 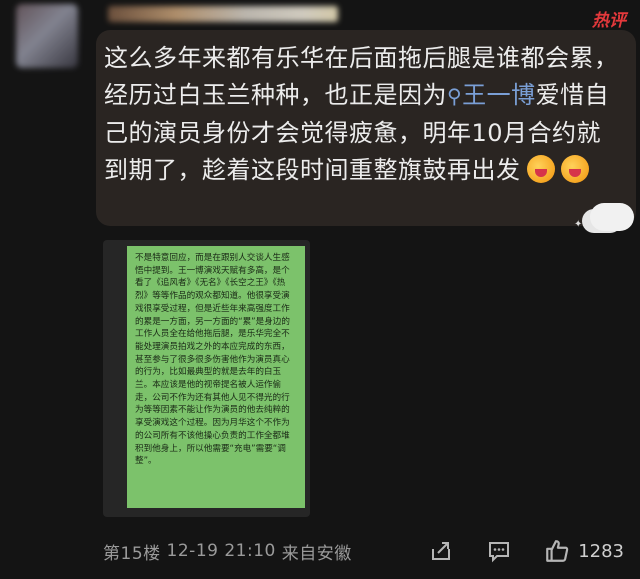 What do you see at coordinates (557, 551) in the screenshot?
I see `thumbs-up-icon` at bounding box center [557, 551].